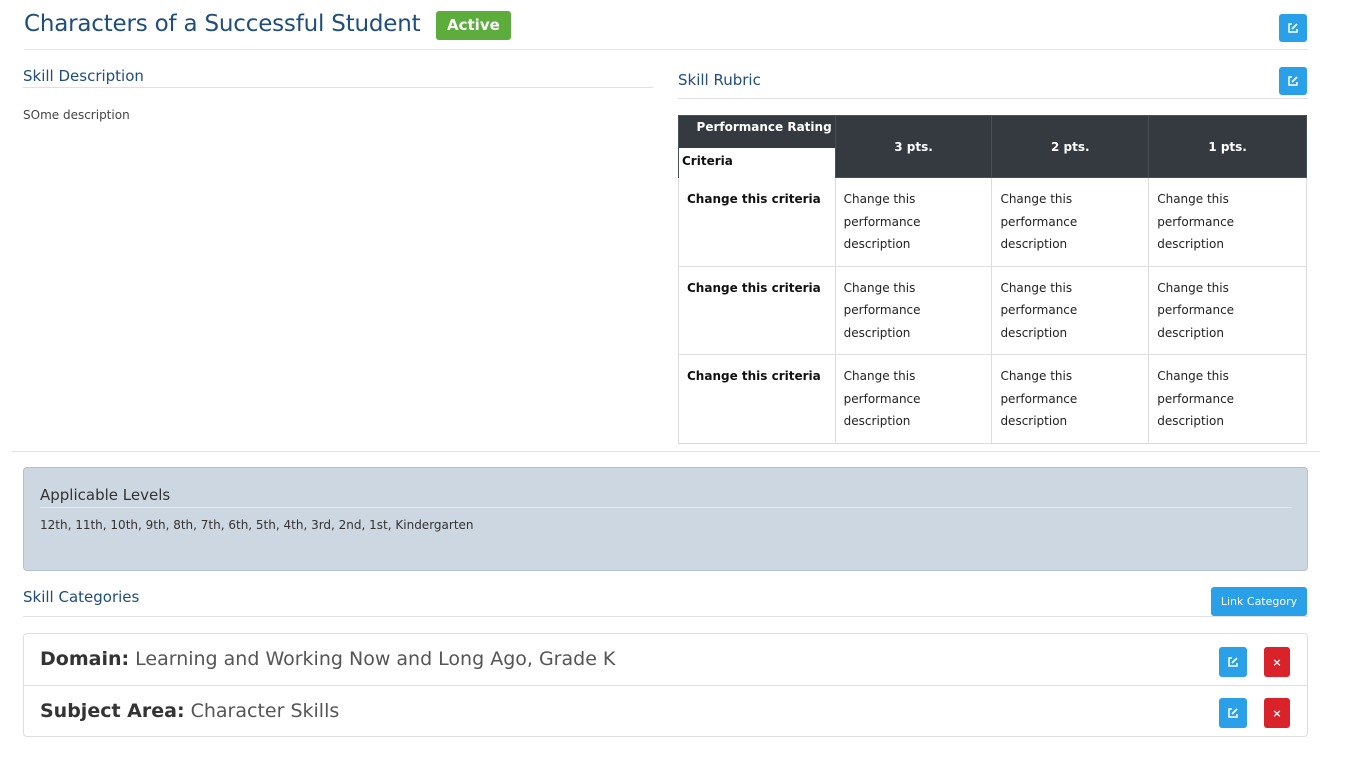 This screenshot has height=768, width=1350. I want to click on category-text: Subject Area: Character Skills, so click(189, 711).